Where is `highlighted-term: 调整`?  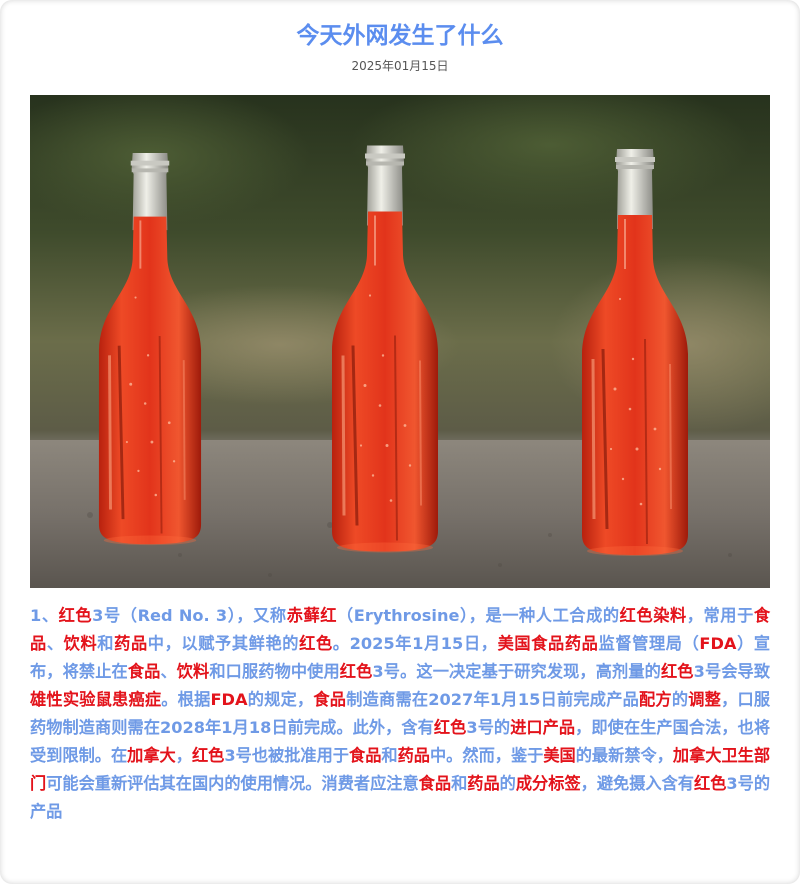 highlighted-term: 调整 is located at coordinates (705, 699).